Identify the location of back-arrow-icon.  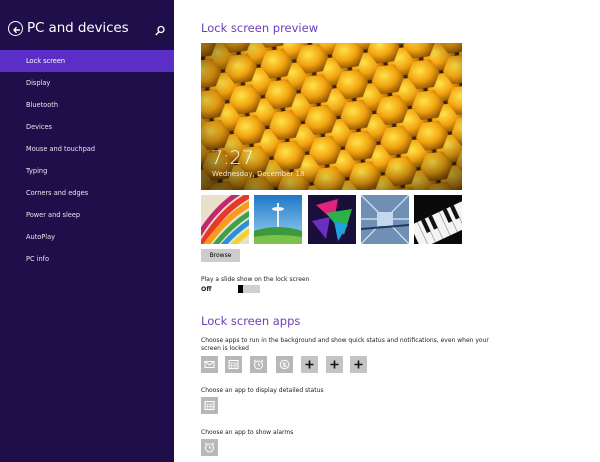
(16, 29).